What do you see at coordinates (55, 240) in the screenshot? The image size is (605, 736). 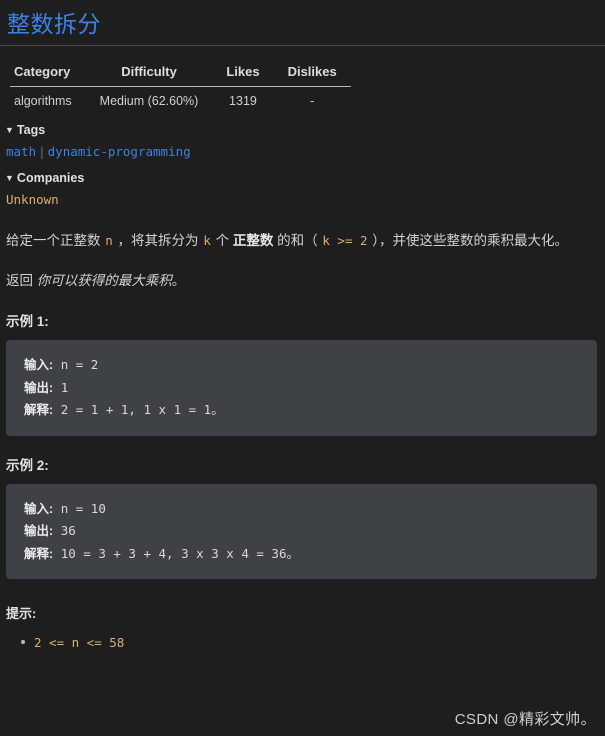 I see `desc-text: 给定一个正整数` at bounding box center [55, 240].